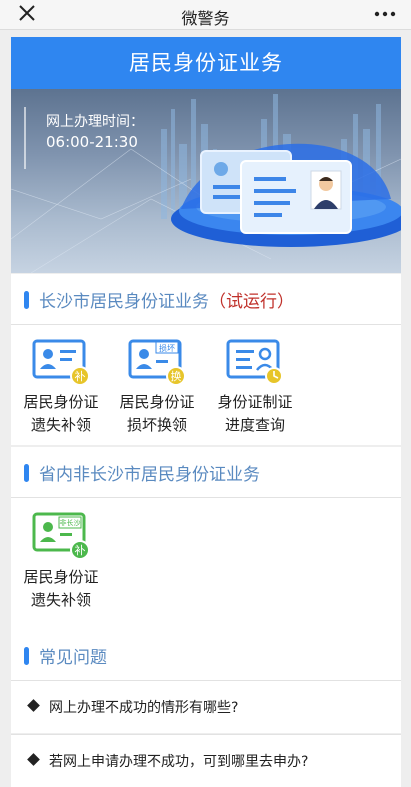 This screenshot has height=787, width=411. What do you see at coordinates (254, 425) in the screenshot?
I see `tile-label: 进度查询` at bounding box center [254, 425].